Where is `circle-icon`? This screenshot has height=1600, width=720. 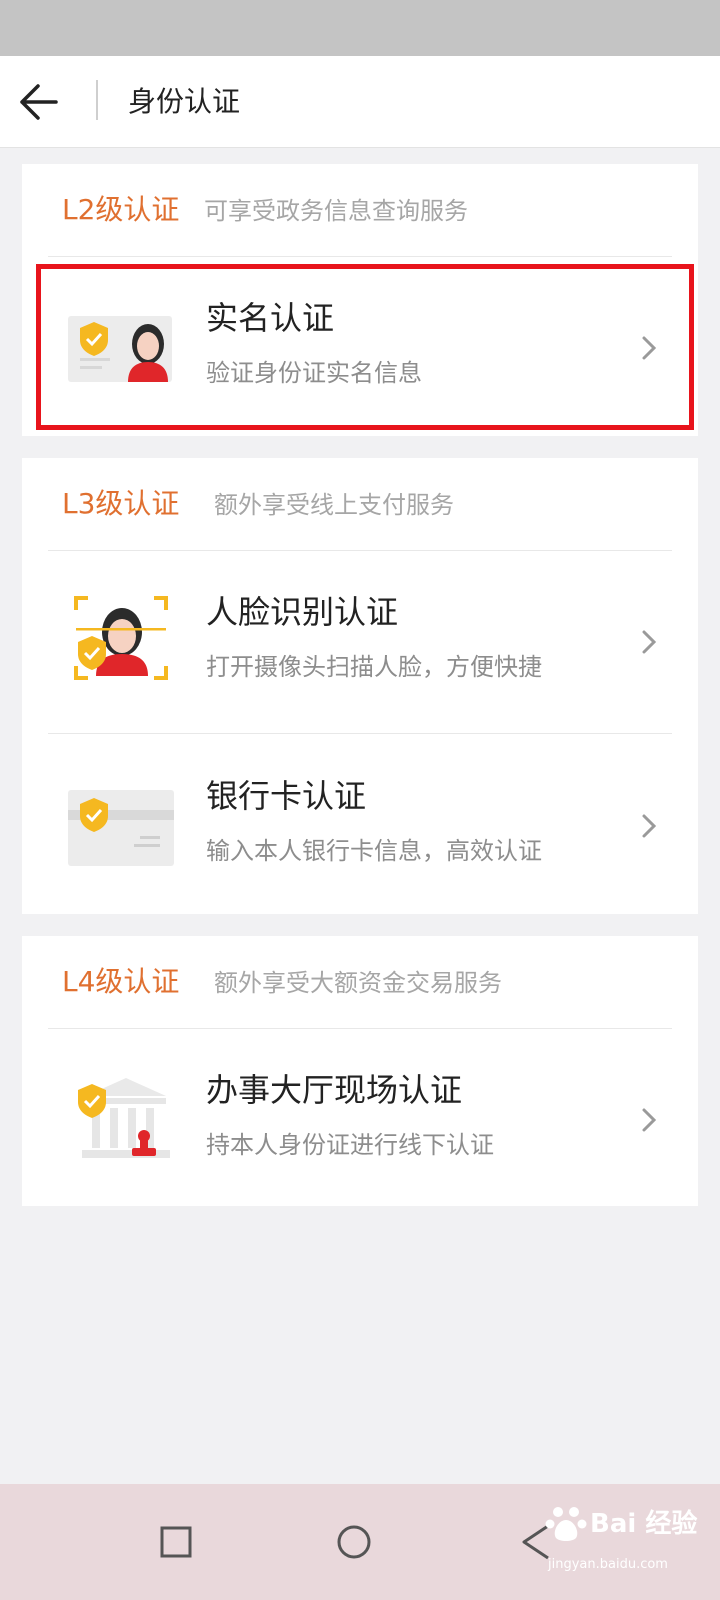 circle-icon is located at coordinates (354, 1542).